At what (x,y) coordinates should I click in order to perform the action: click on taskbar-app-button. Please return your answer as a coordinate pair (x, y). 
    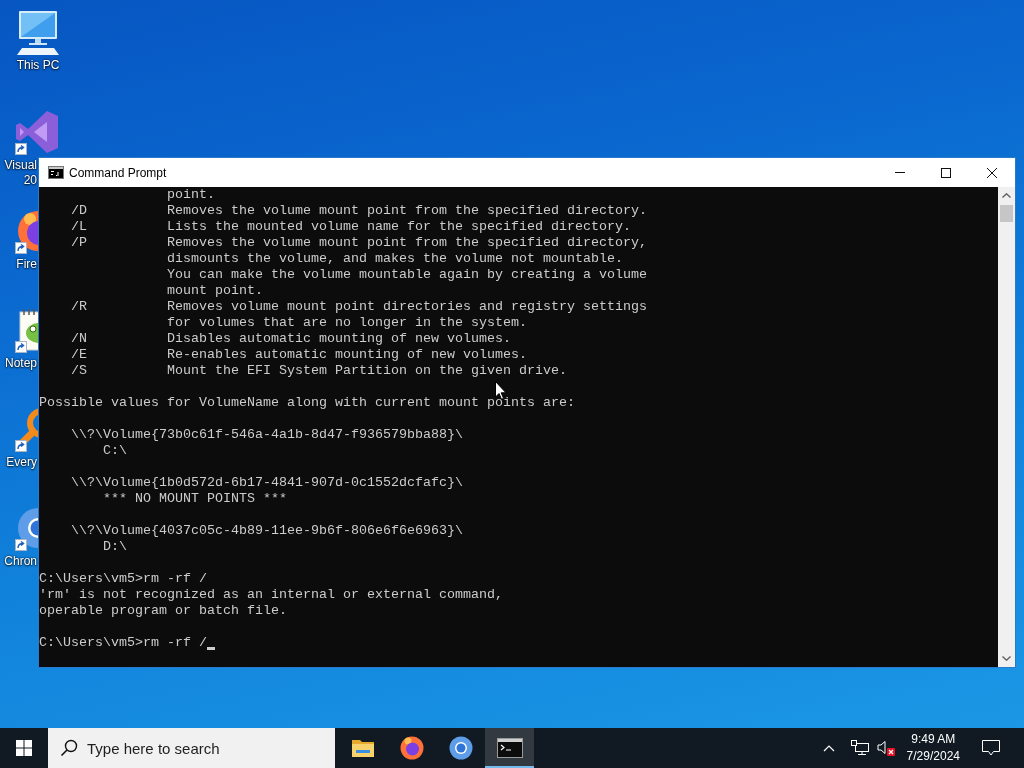
    Looking at the image, I should click on (509, 748).